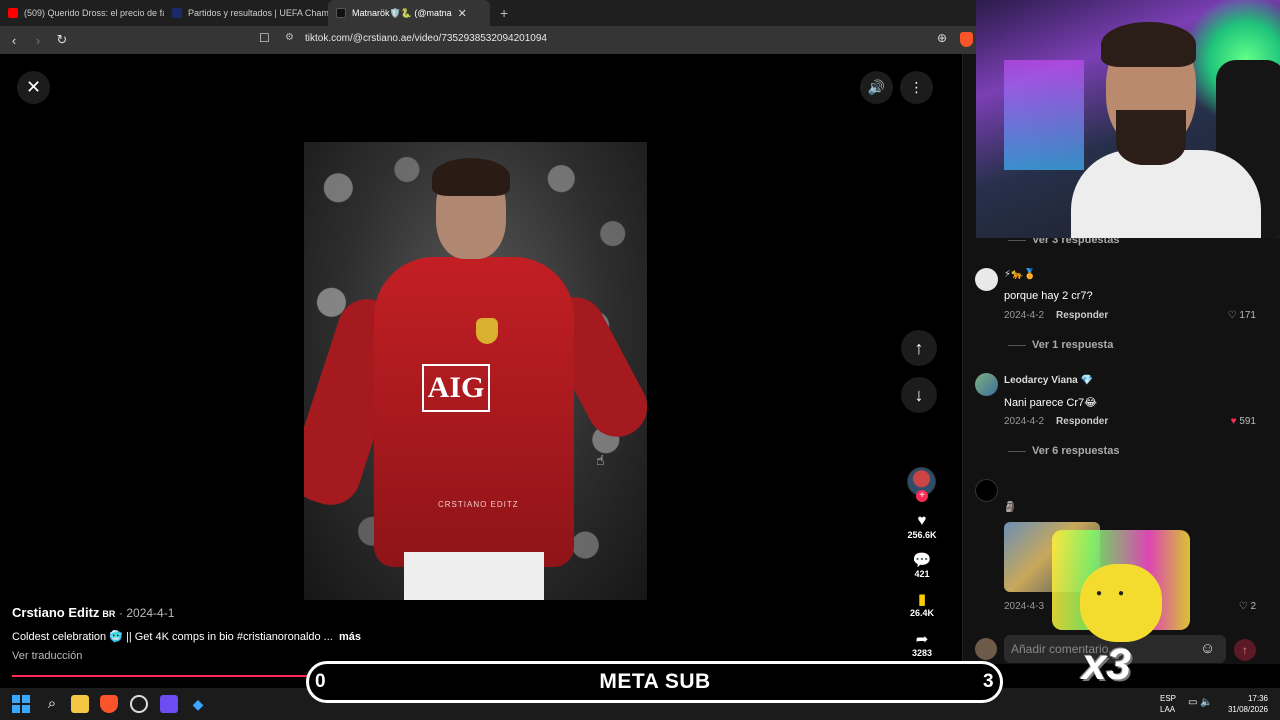 This screenshot has width=1280, height=720. What do you see at coordinates (1151, 137) in the screenshot?
I see `streamer-beard` at bounding box center [1151, 137].